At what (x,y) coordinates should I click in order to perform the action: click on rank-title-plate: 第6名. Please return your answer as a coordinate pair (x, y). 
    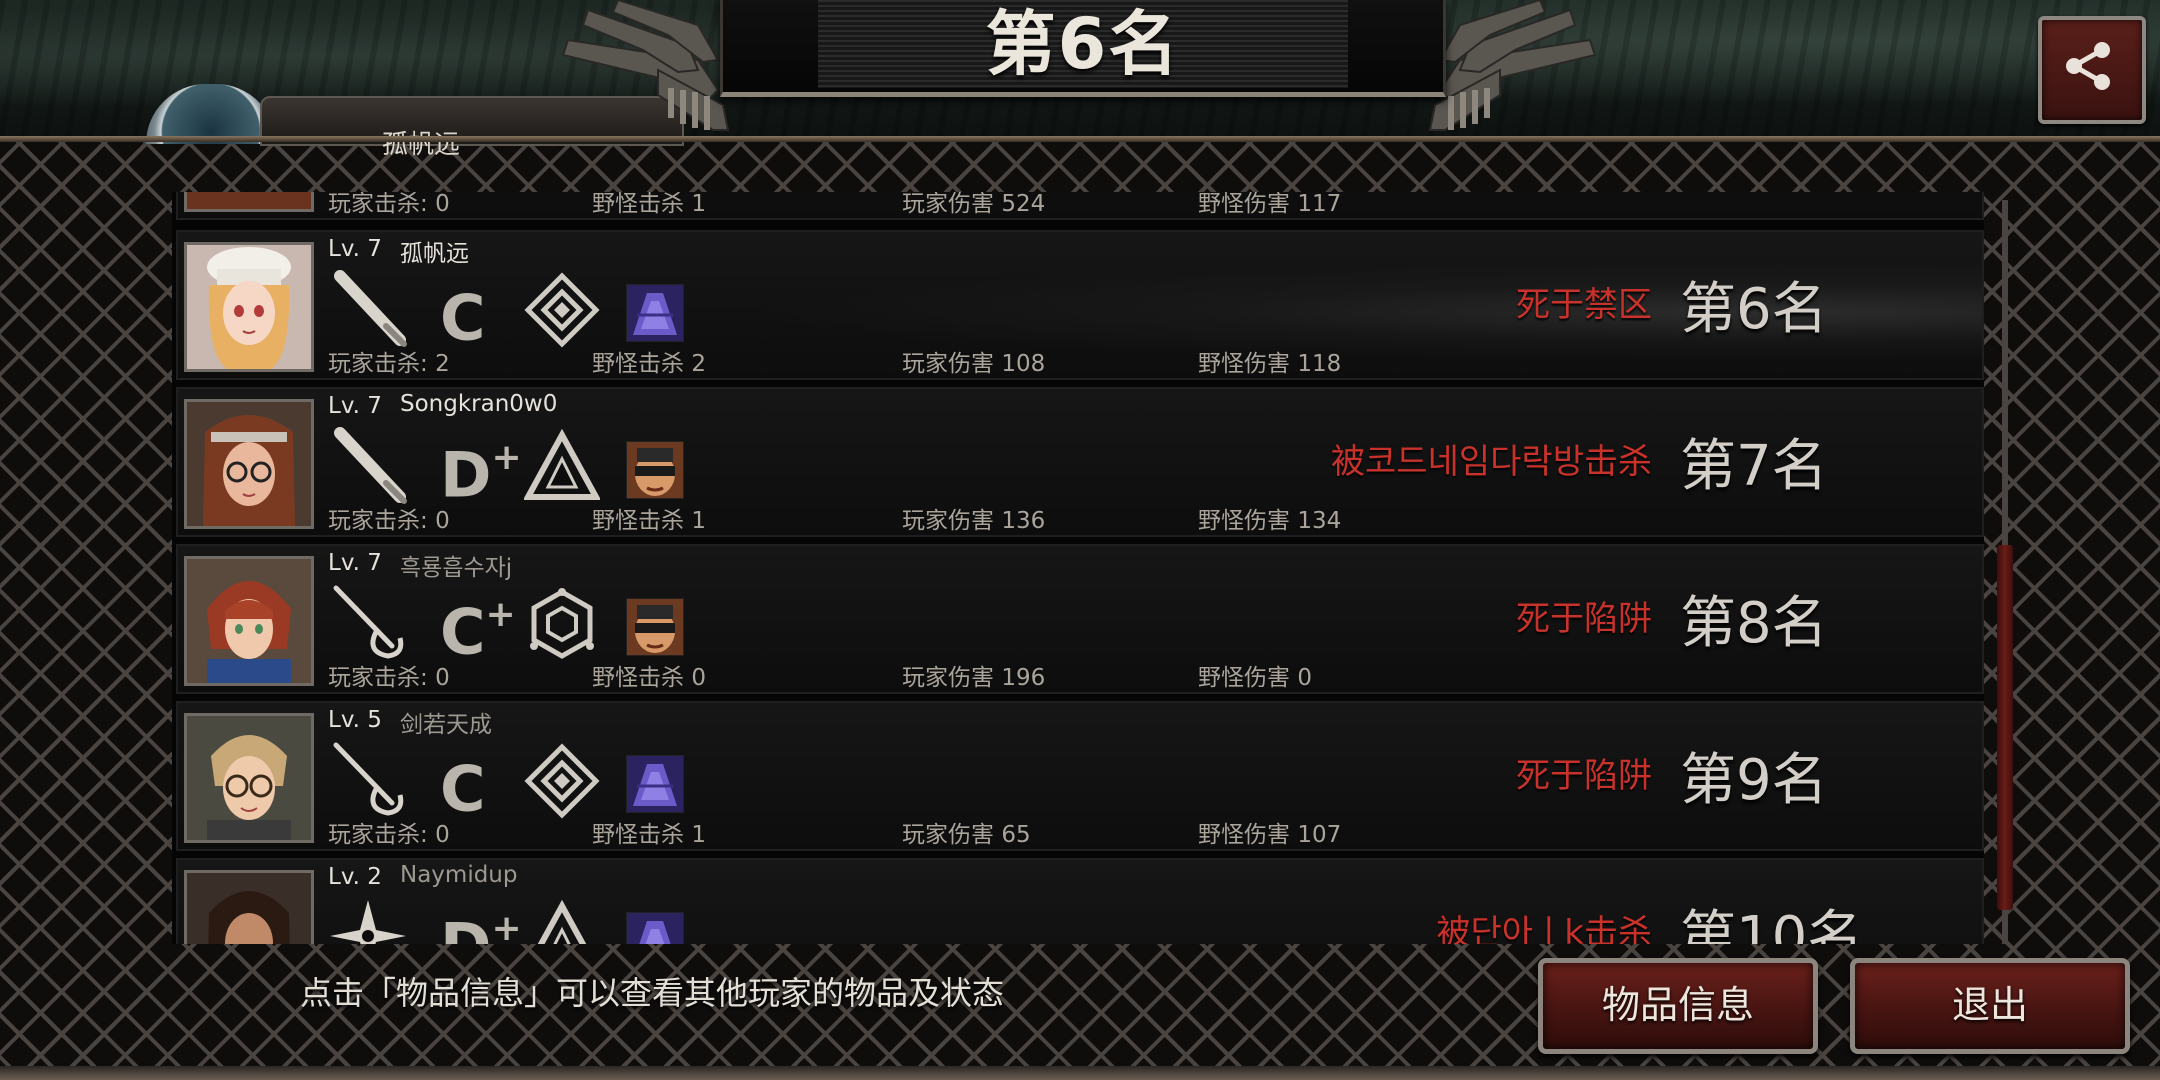
    Looking at the image, I should click on (1083, 48).